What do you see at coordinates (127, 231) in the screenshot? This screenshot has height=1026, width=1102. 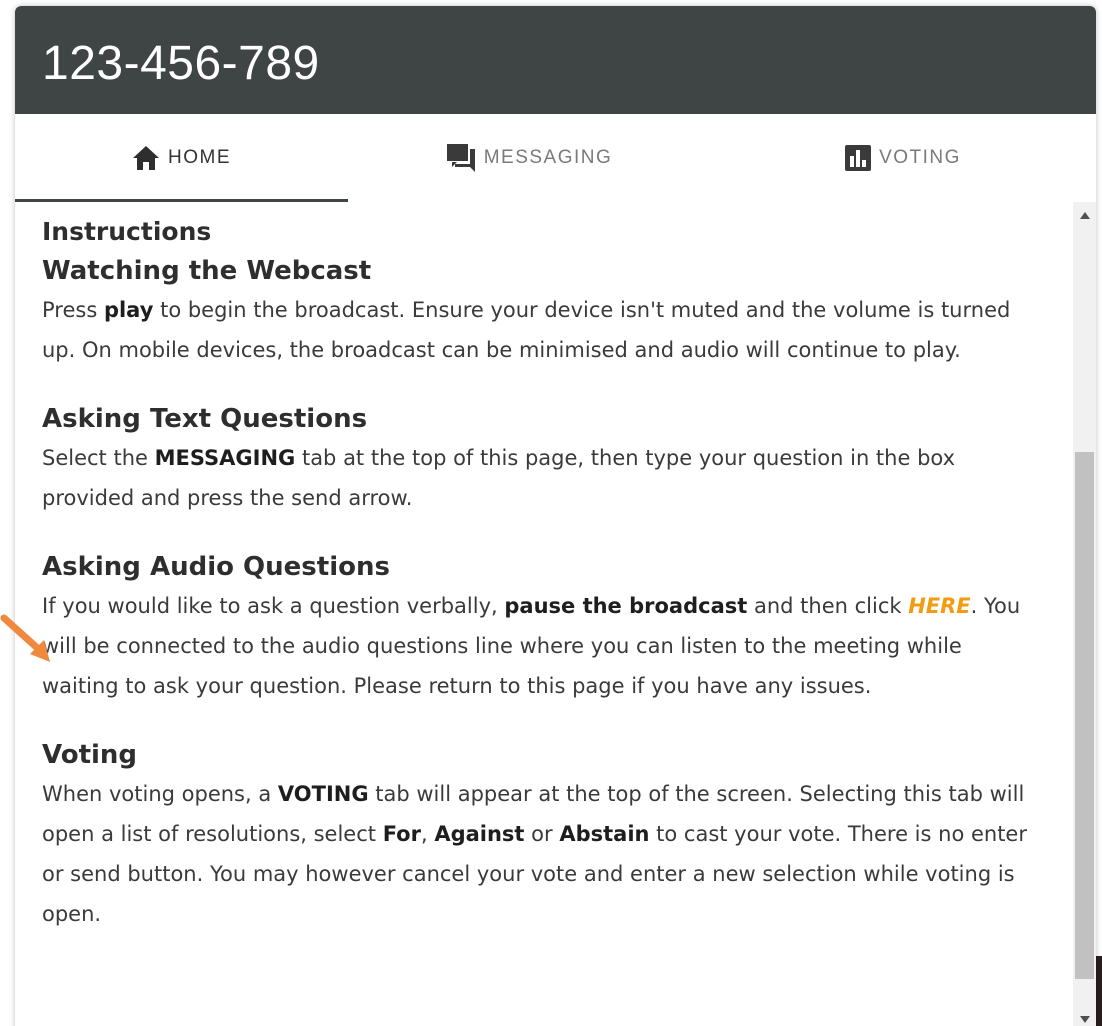 I see `instructions-heading: Instructions` at bounding box center [127, 231].